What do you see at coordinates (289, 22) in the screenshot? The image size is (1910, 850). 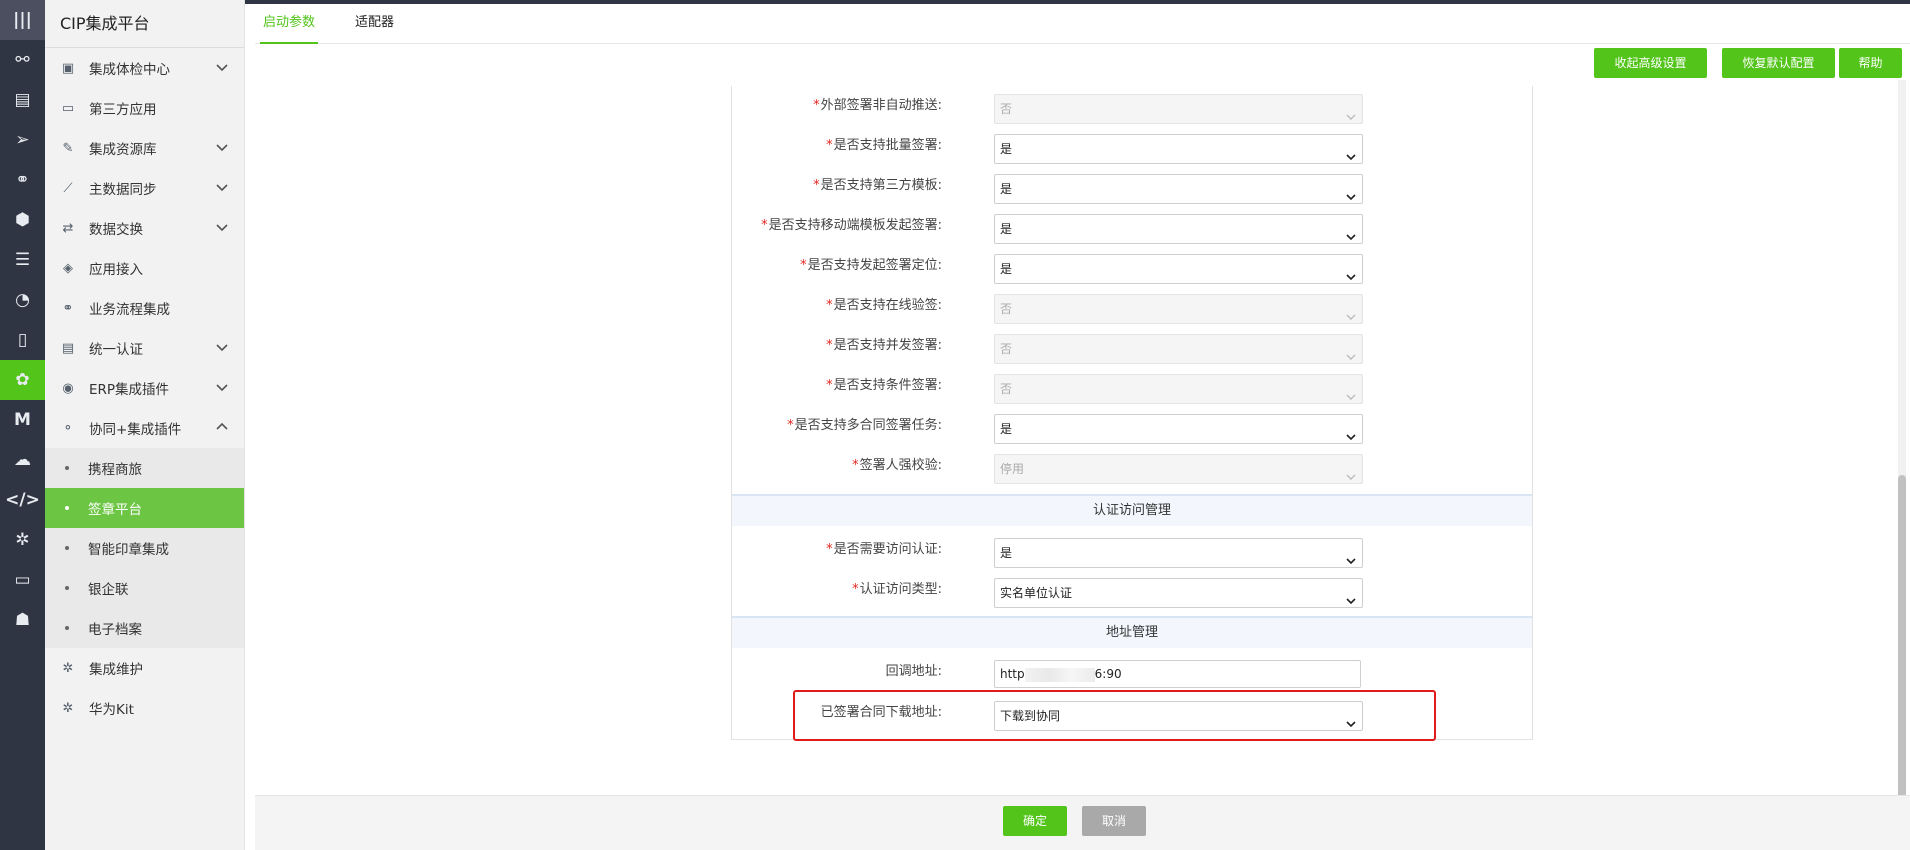 I see `tab-startup-params: 启动参数` at bounding box center [289, 22].